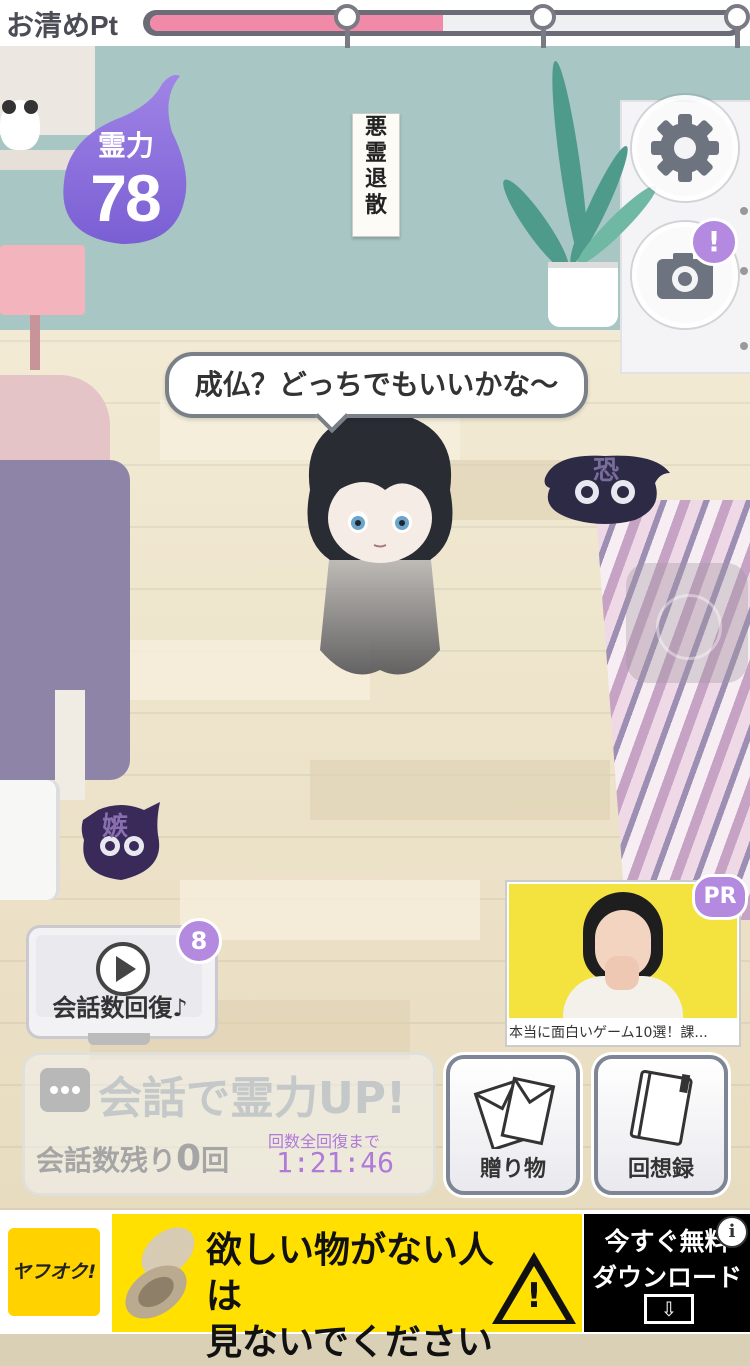  I want to click on talisman-charm: 悪 霊 退 散, so click(376, 175).